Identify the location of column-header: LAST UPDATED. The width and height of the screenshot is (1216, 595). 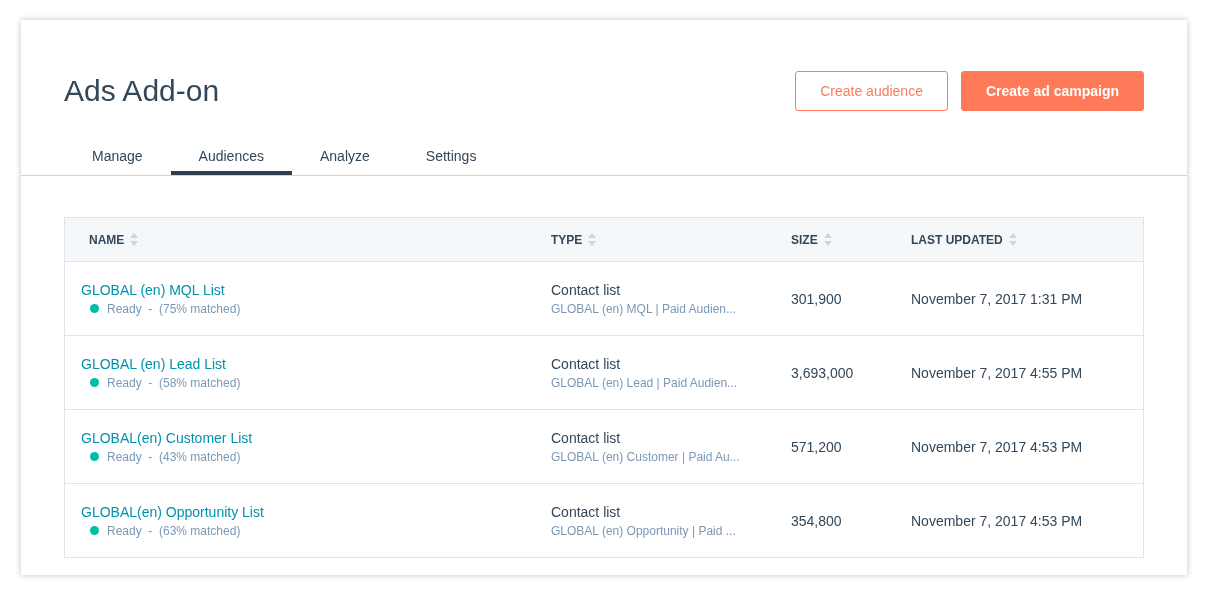
(957, 239).